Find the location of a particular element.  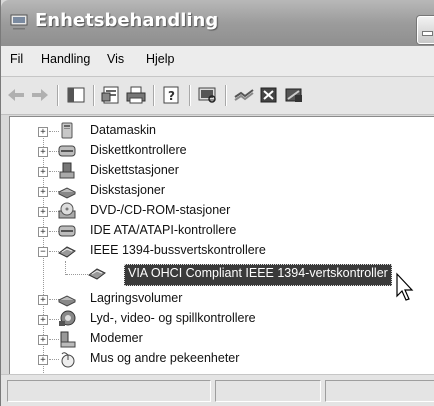

uninstall-icon is located at coordinates (269, 95).